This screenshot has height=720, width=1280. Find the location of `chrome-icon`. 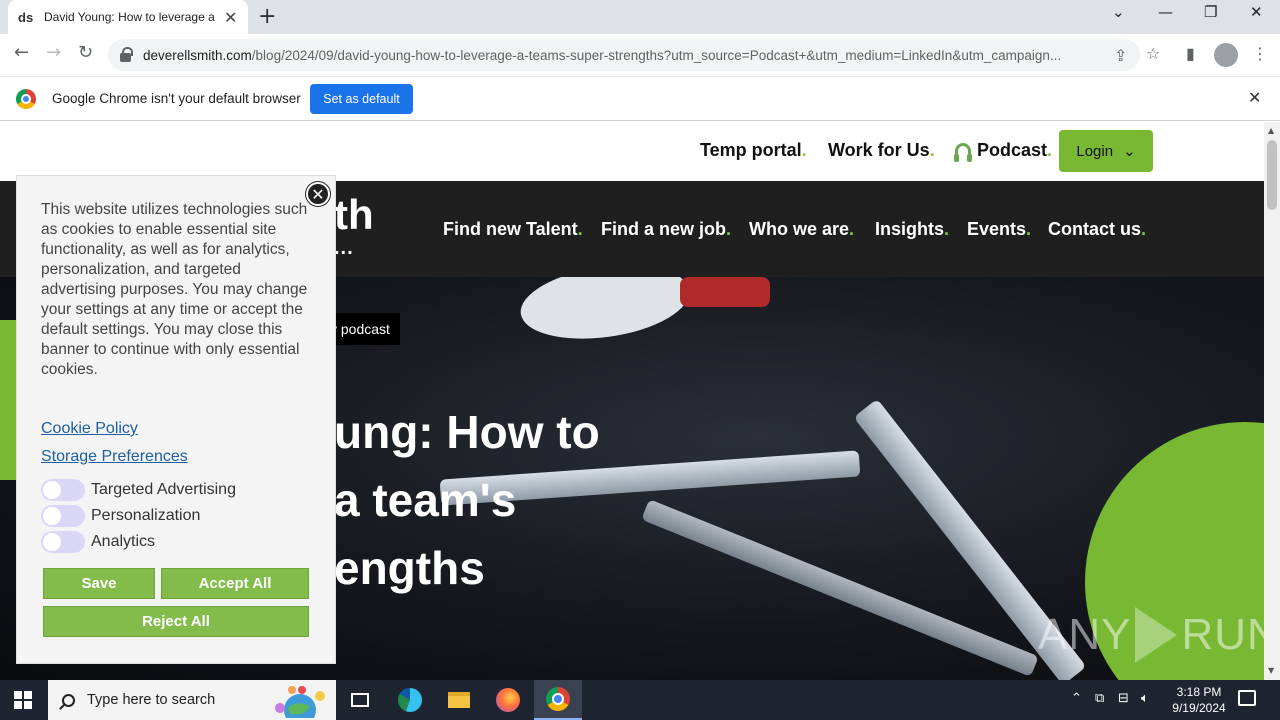

chrome-icon is located at coordinates (558, 699).